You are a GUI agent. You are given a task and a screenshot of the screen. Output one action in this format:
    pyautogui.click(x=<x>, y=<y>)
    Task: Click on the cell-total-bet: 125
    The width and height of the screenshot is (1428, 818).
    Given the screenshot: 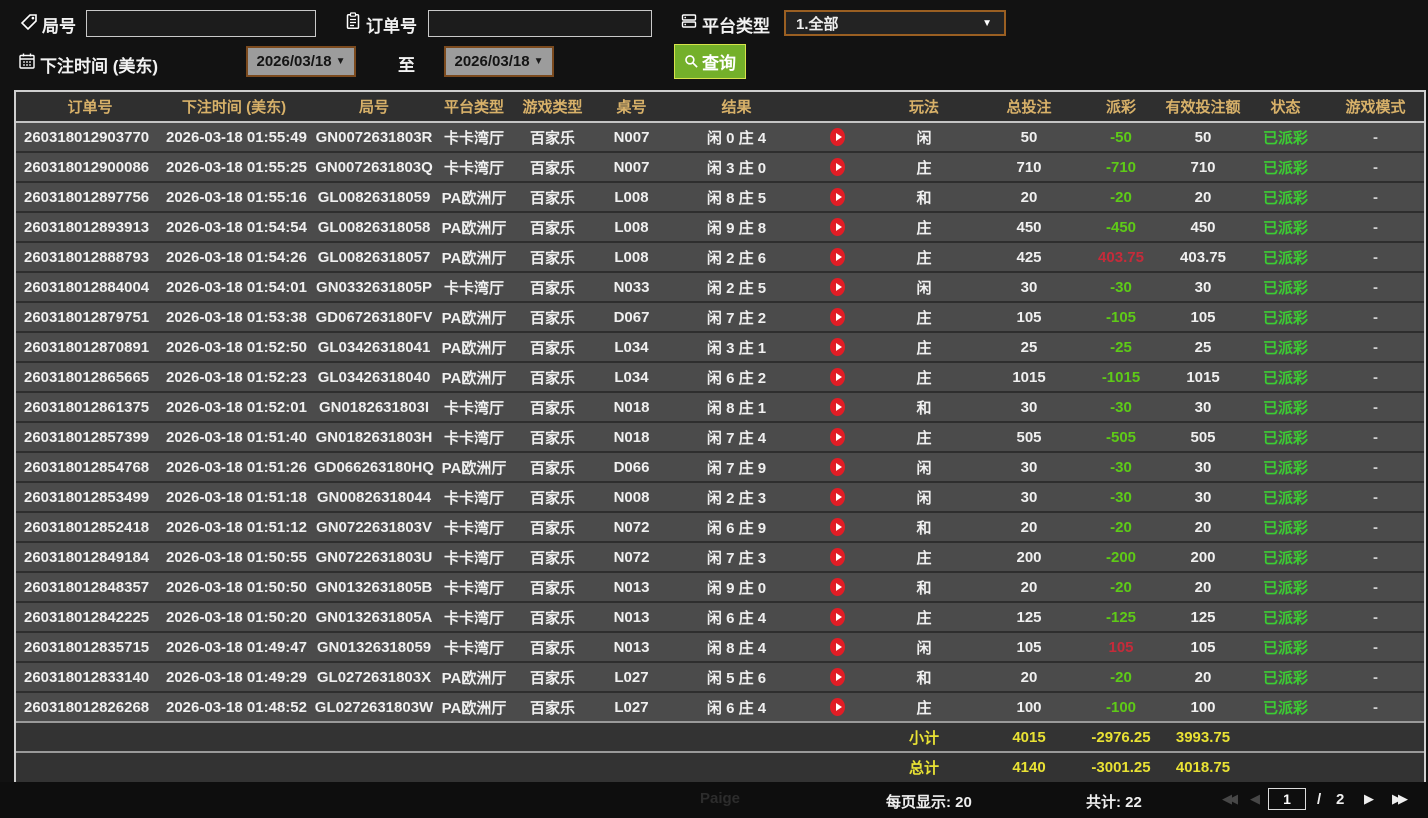 What is the action you would take?
    pyautogui.click(x=1029, y=616)
    